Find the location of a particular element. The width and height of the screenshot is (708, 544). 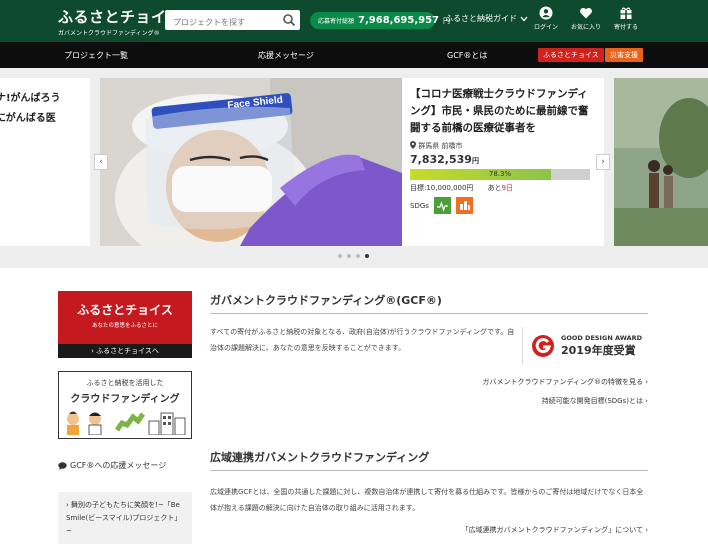

banner1-link: › ふるさとチョイスへ is located at coordinates (125, 351).